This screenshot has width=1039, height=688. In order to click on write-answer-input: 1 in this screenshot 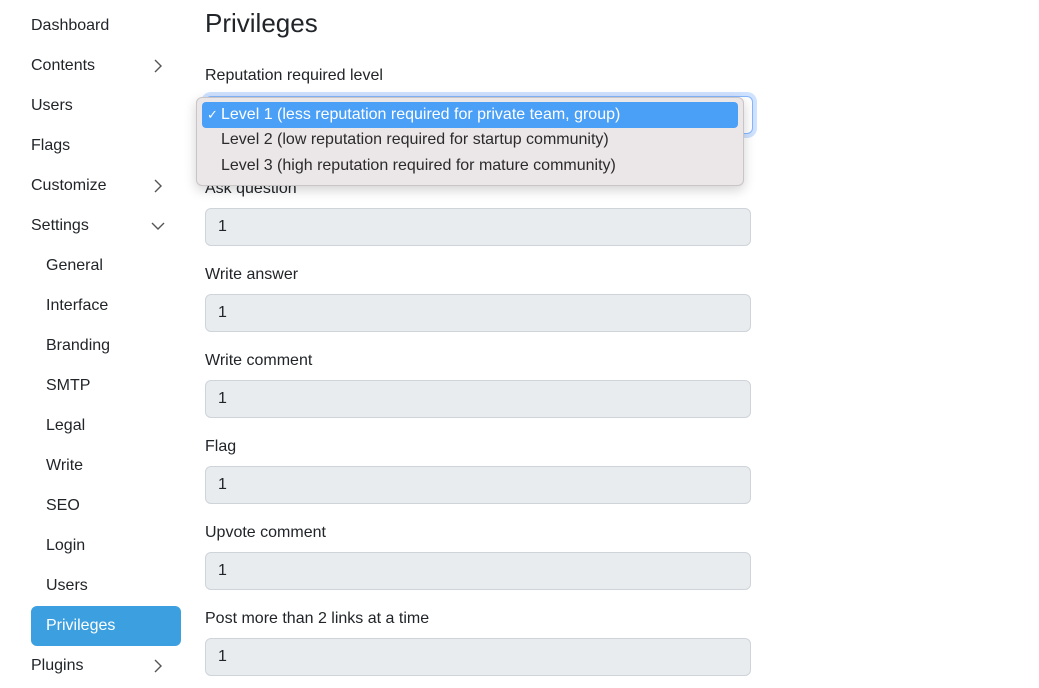, I will do `click(478, 313)`.